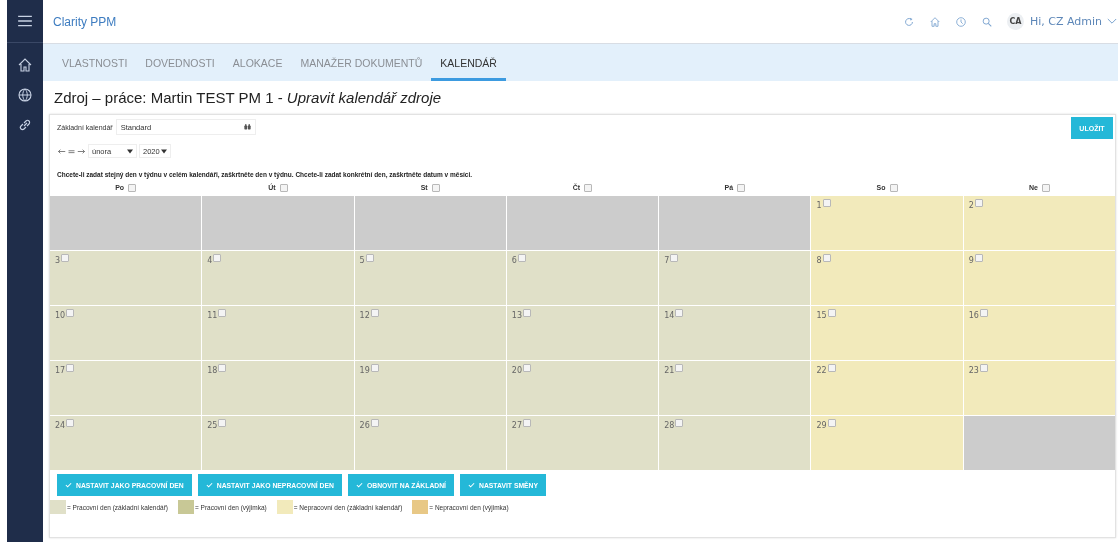 The height and width of the screenshot is (542, 1118). I want to click on day-cell: 15, so click(887, 333).